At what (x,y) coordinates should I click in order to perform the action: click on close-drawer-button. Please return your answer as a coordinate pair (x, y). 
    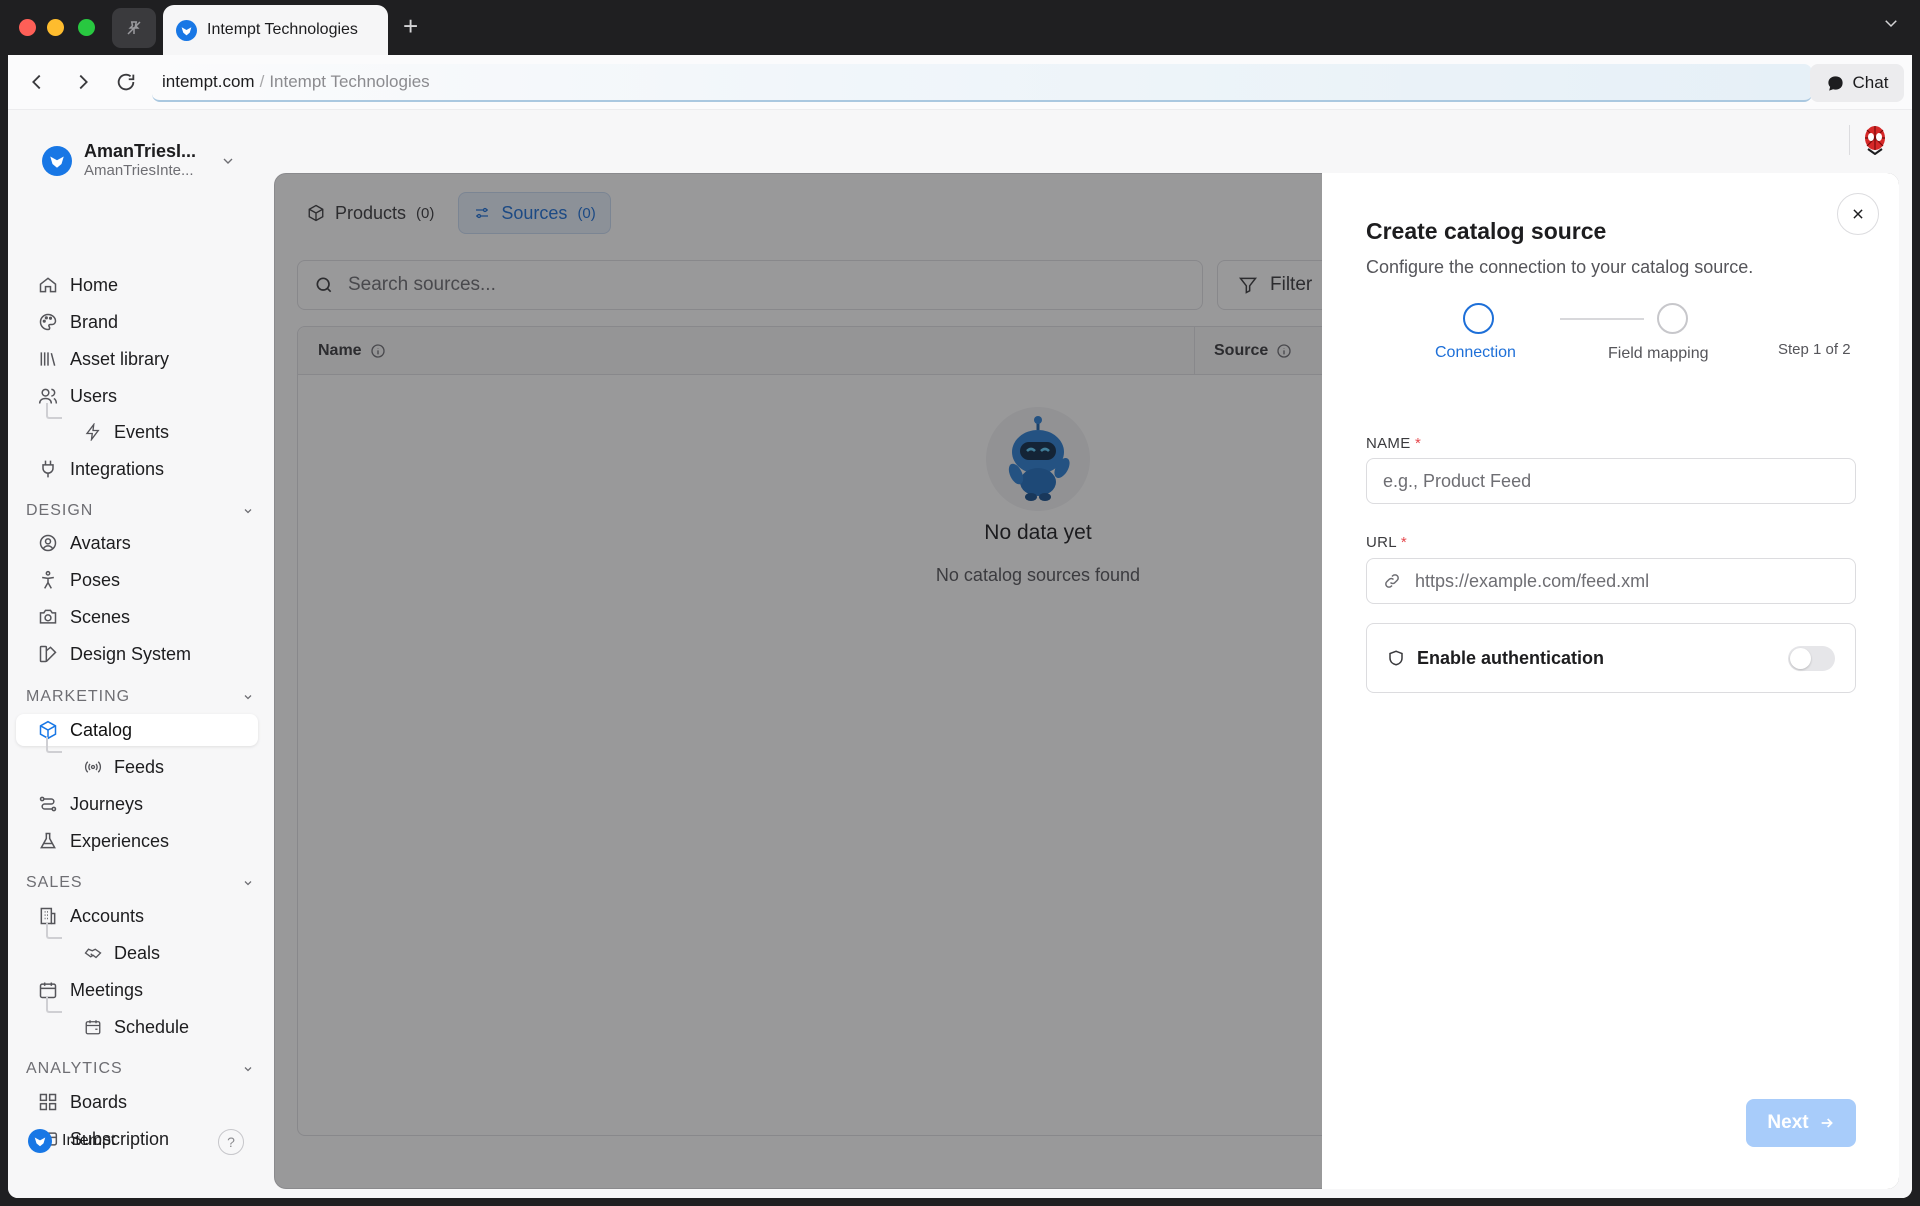
    Looking at the image, I should click on (1858, 214).